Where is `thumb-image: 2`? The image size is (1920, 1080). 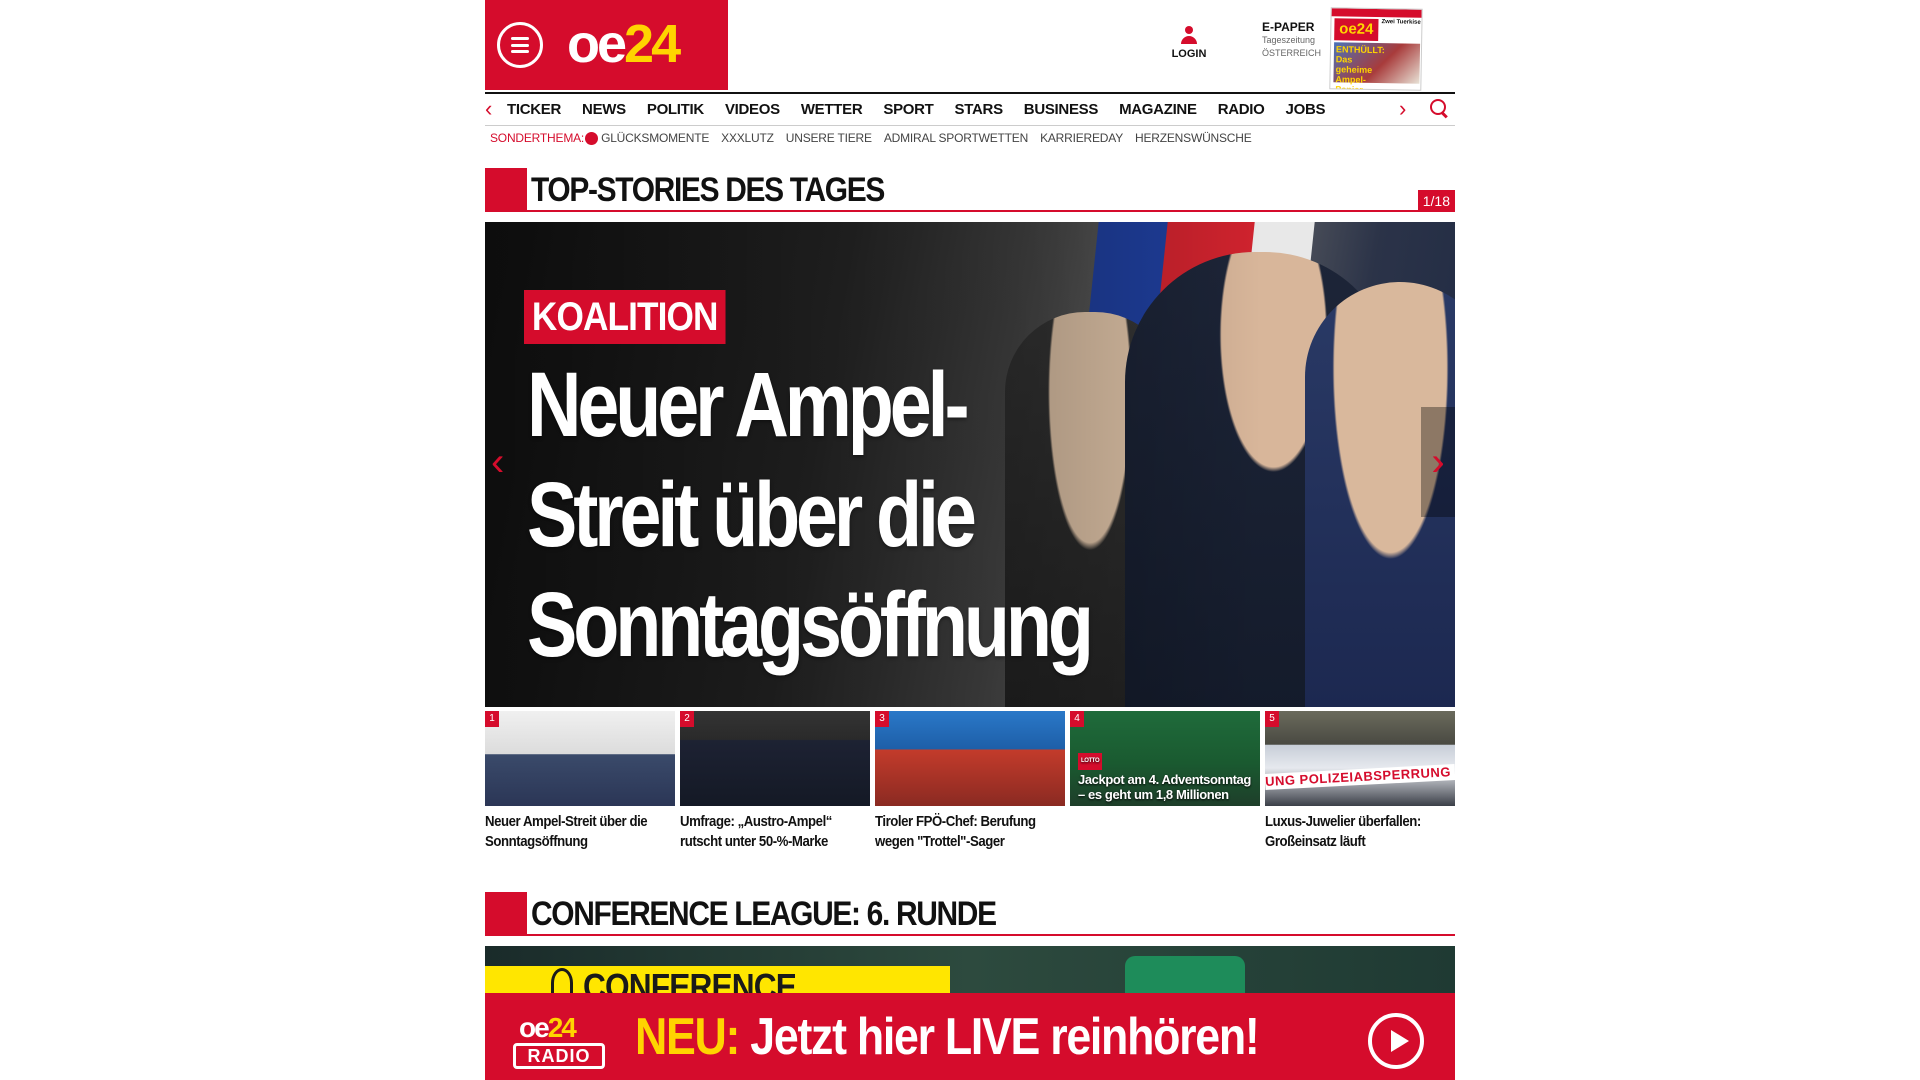 thumb-image: 2 is located at coordinates (775, 758).